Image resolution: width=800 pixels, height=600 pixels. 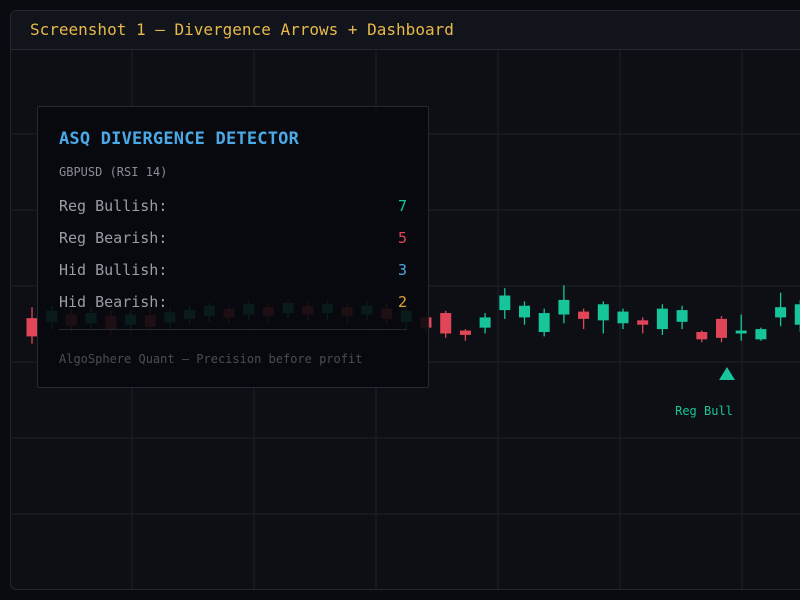 What do you see at coordinates (179, 139) in the screenshot?
I see `dashboard-title: ASQ DIVERGENCE DETECTOR` at bounding box center [179, 139].